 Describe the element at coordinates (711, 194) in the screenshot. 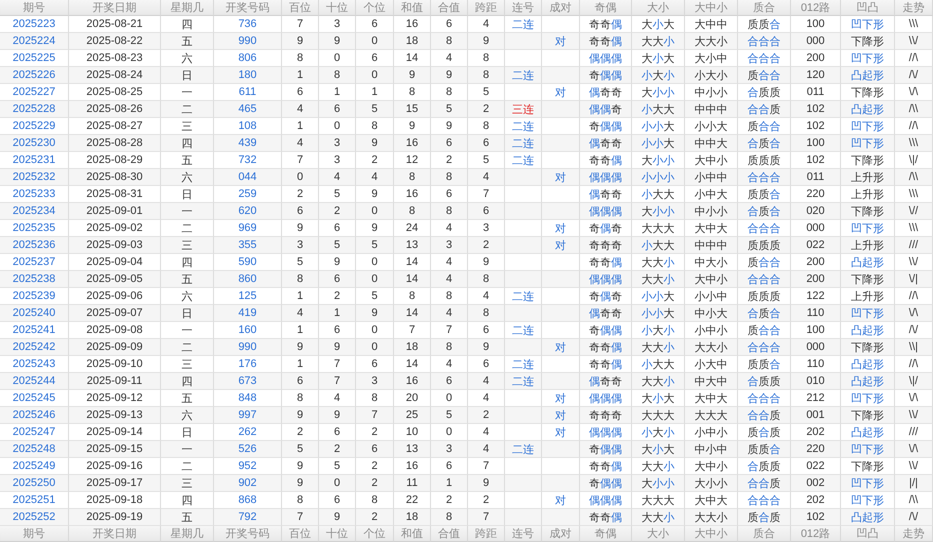

I see `table-cell: 小中大` at that location.